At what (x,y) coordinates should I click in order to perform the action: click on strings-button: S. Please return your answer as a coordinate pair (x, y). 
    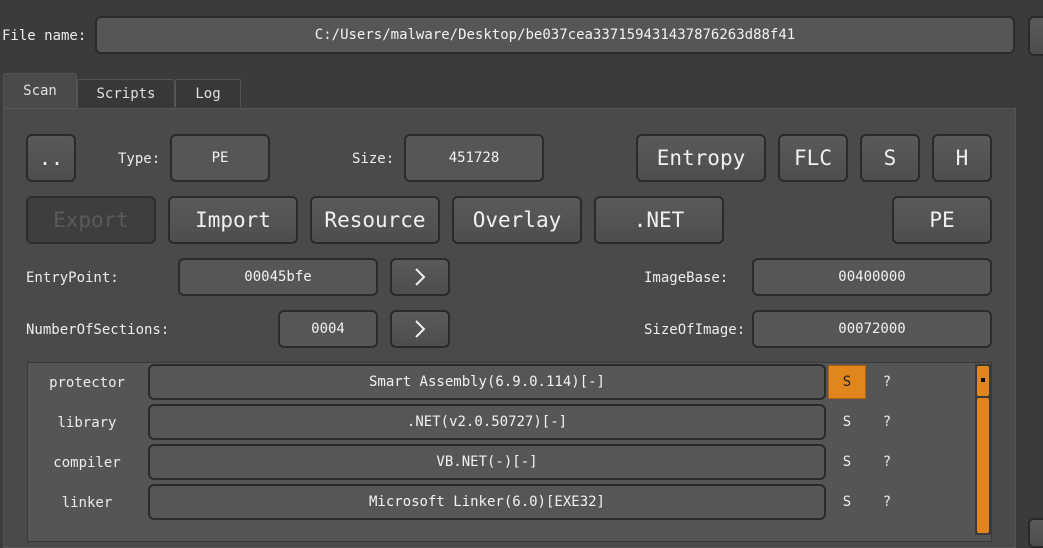
    Looking at the image, I should click on (890, 158).